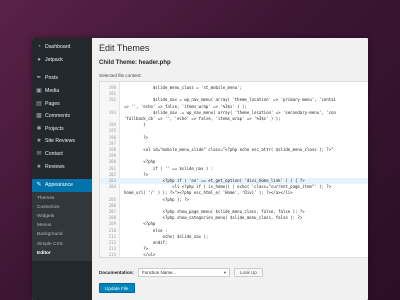 The height and width of the screenshot is (300, 400). What do you see at coordinates (39, 154) in the screenshot?
I see `mail-icon: ✉` at bounding box center [39, 154].